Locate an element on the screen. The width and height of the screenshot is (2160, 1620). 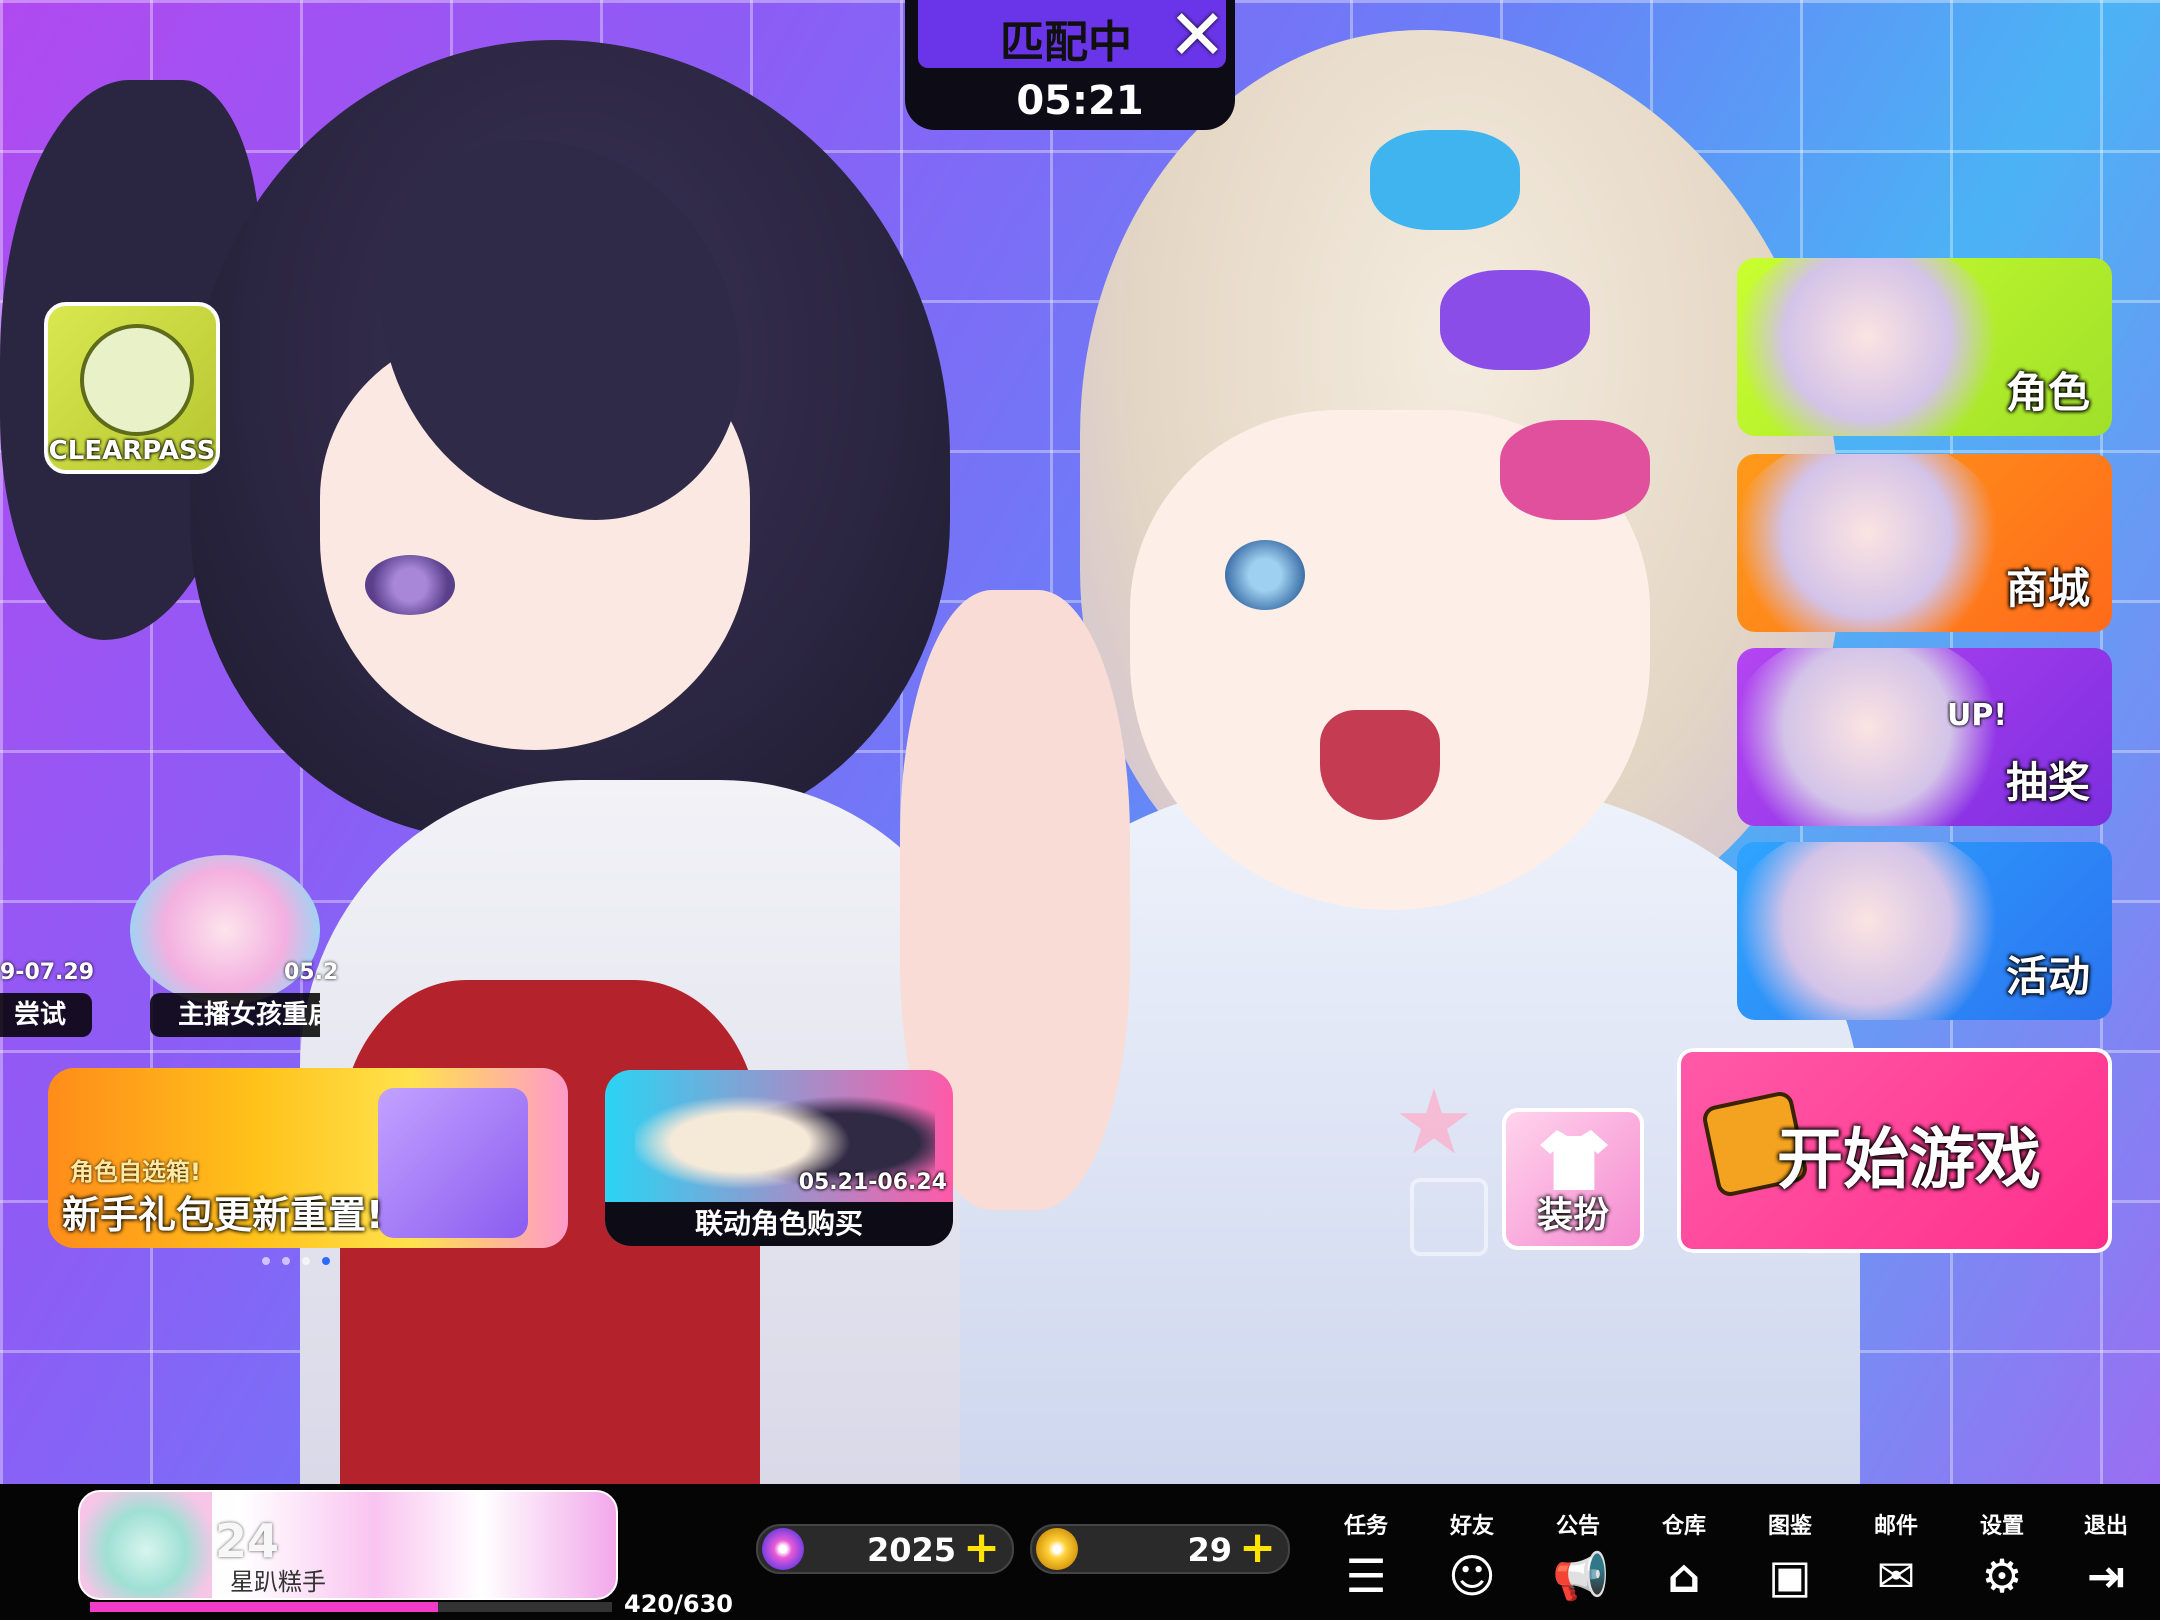
collab-date: 05.21-06.24 is located at coordinates (872, 1182).